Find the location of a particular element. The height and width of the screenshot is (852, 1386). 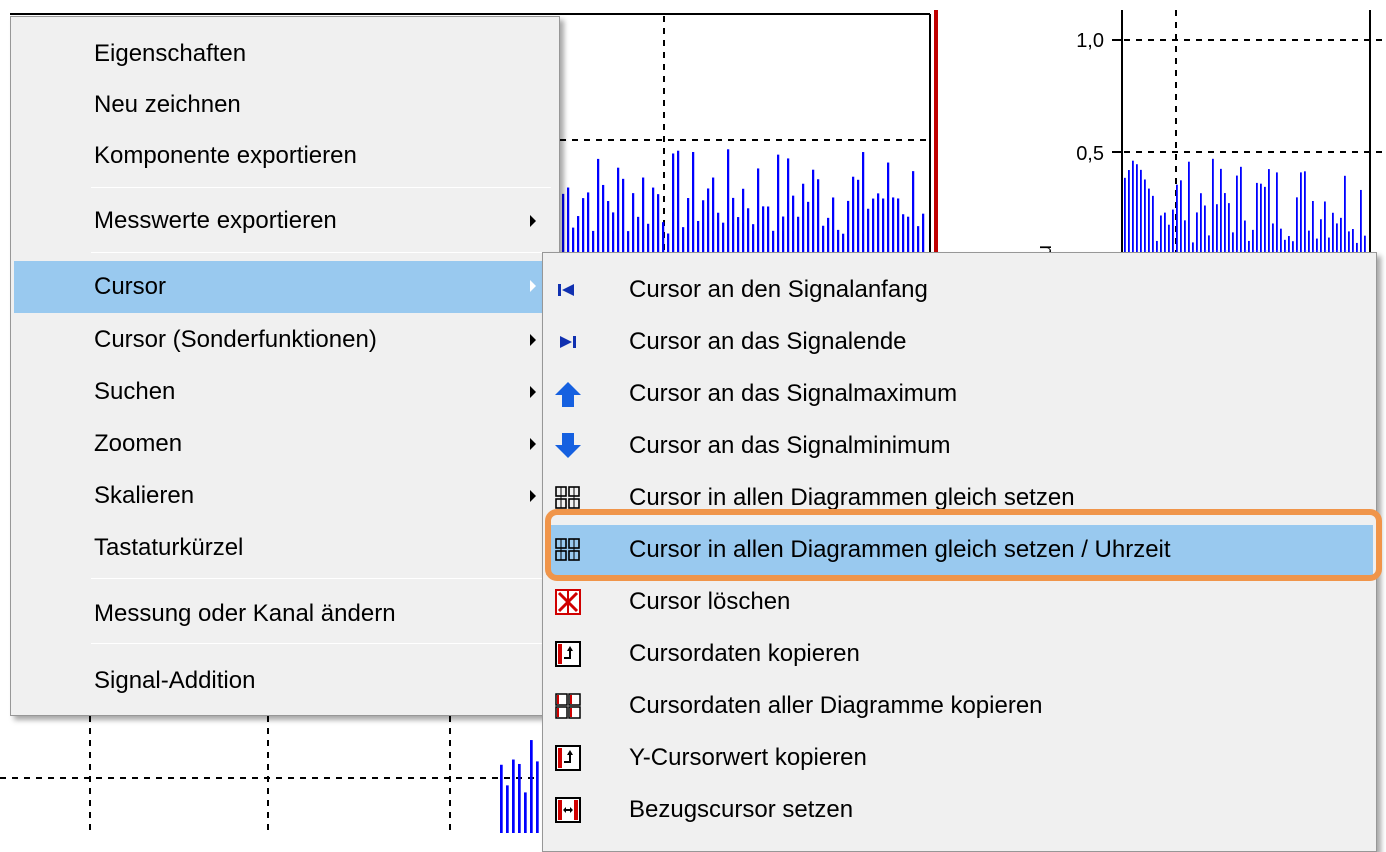

submenu-item-label: Cursor an das Signalende is located at coordinates (768, 341).